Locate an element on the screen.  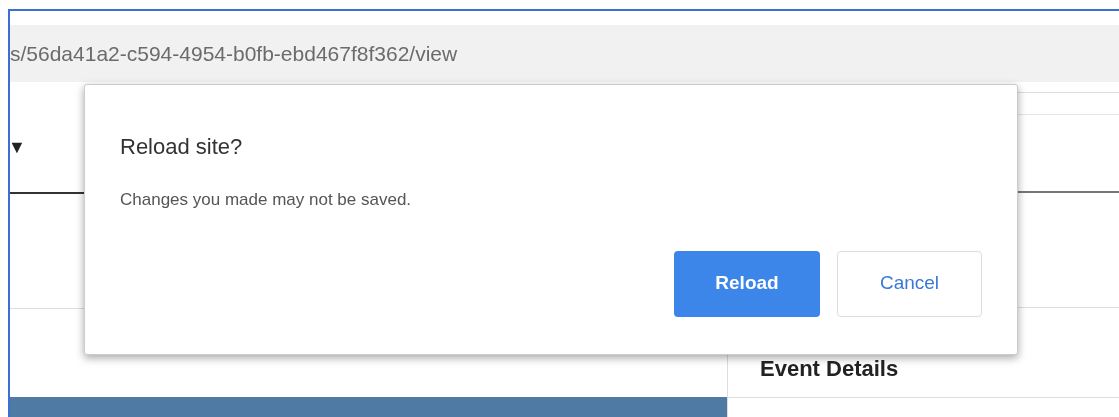
reload-button: Reload is located at coordinates (747, 283).